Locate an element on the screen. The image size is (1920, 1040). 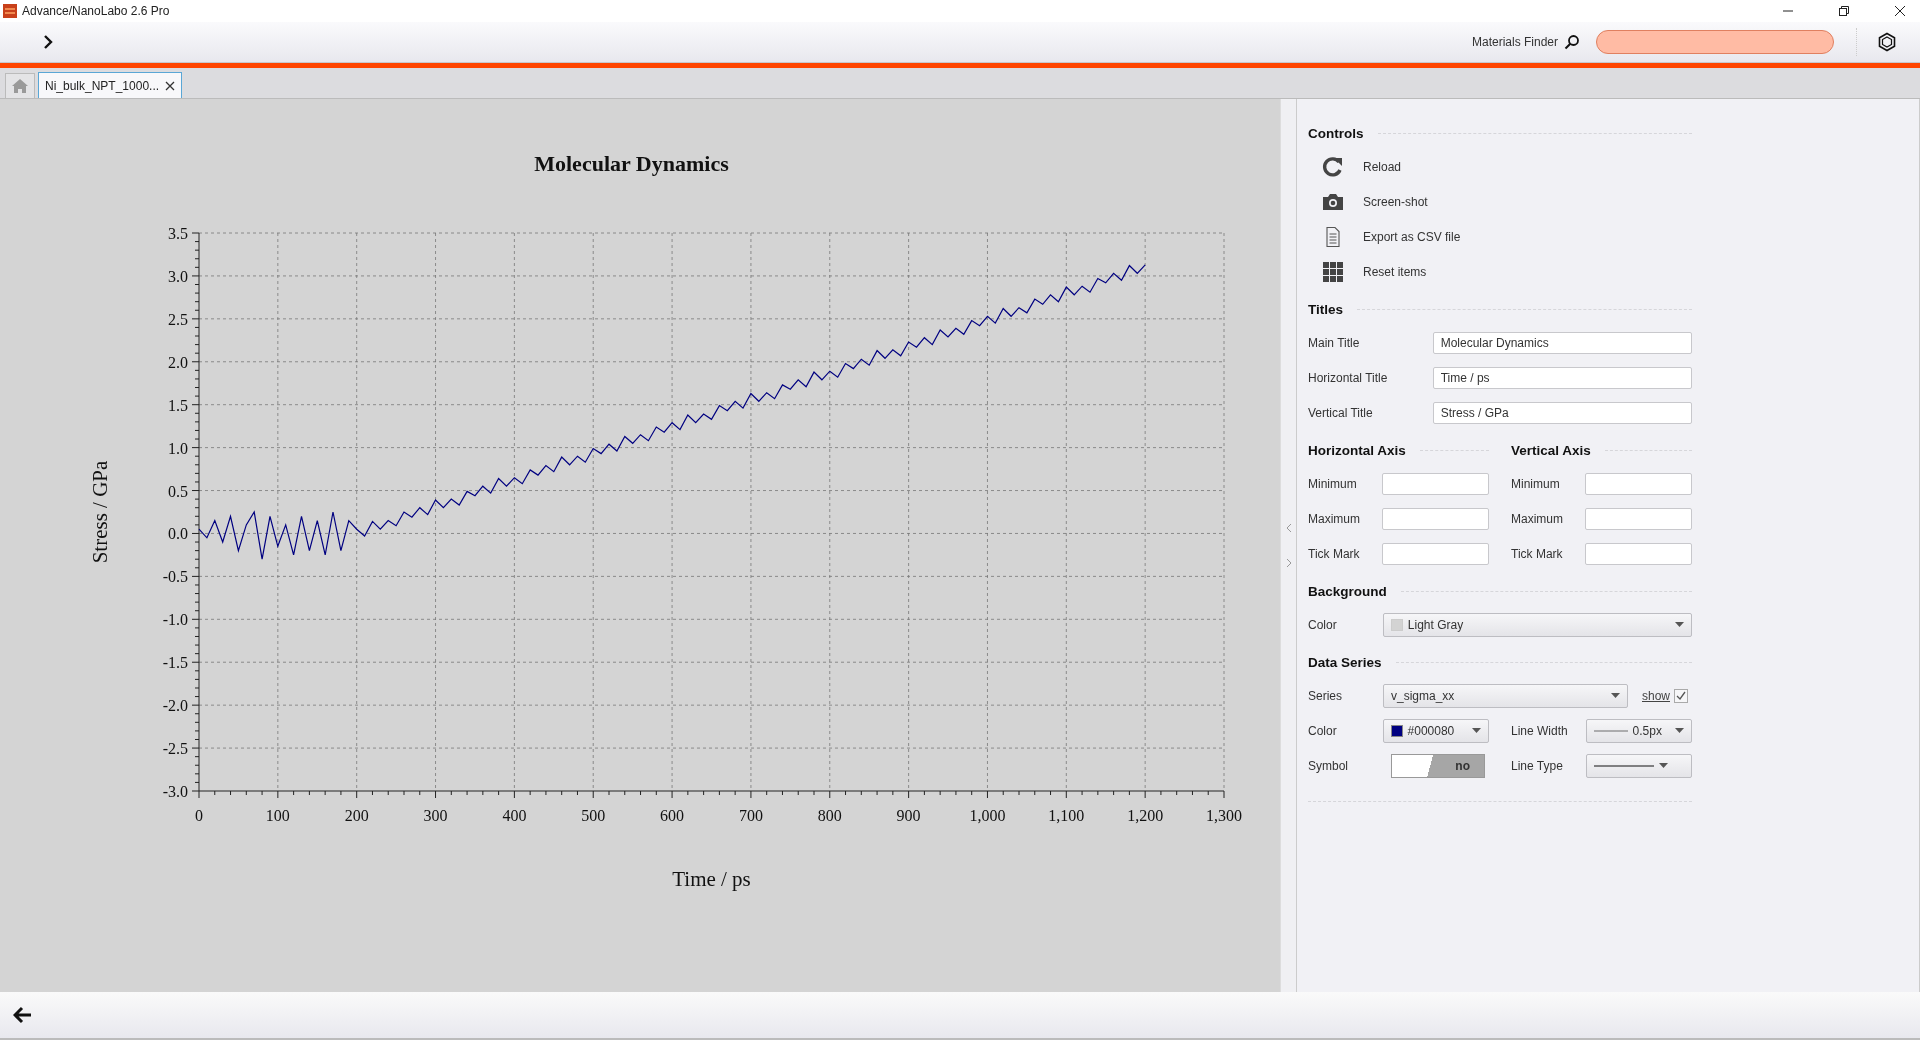
chevron-left-icon is located at coordinates (1288, 528).